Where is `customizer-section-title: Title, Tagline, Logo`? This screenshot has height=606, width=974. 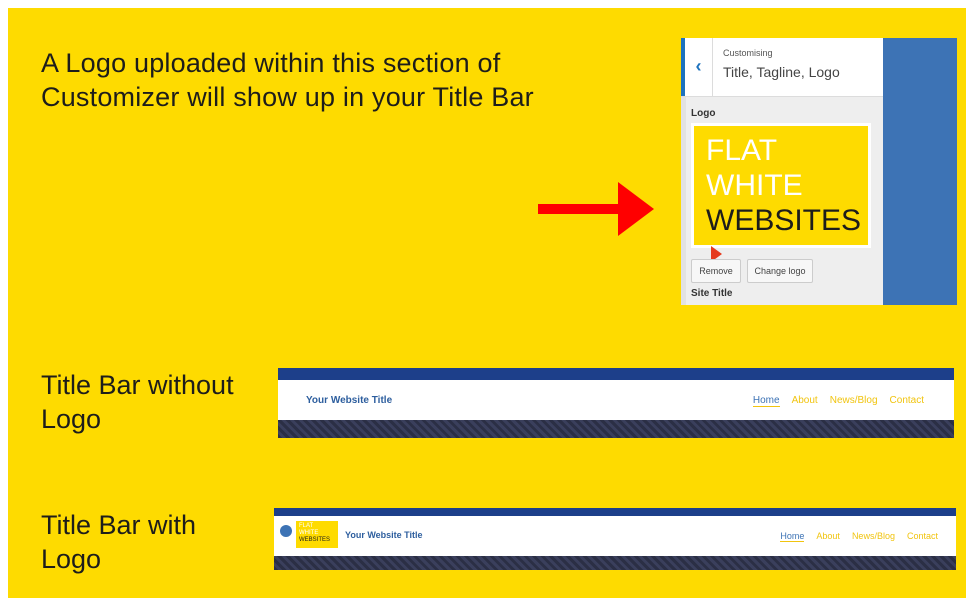
customizer-section-title: Title, Tagline, Logo is located at coordinates (781, 72).